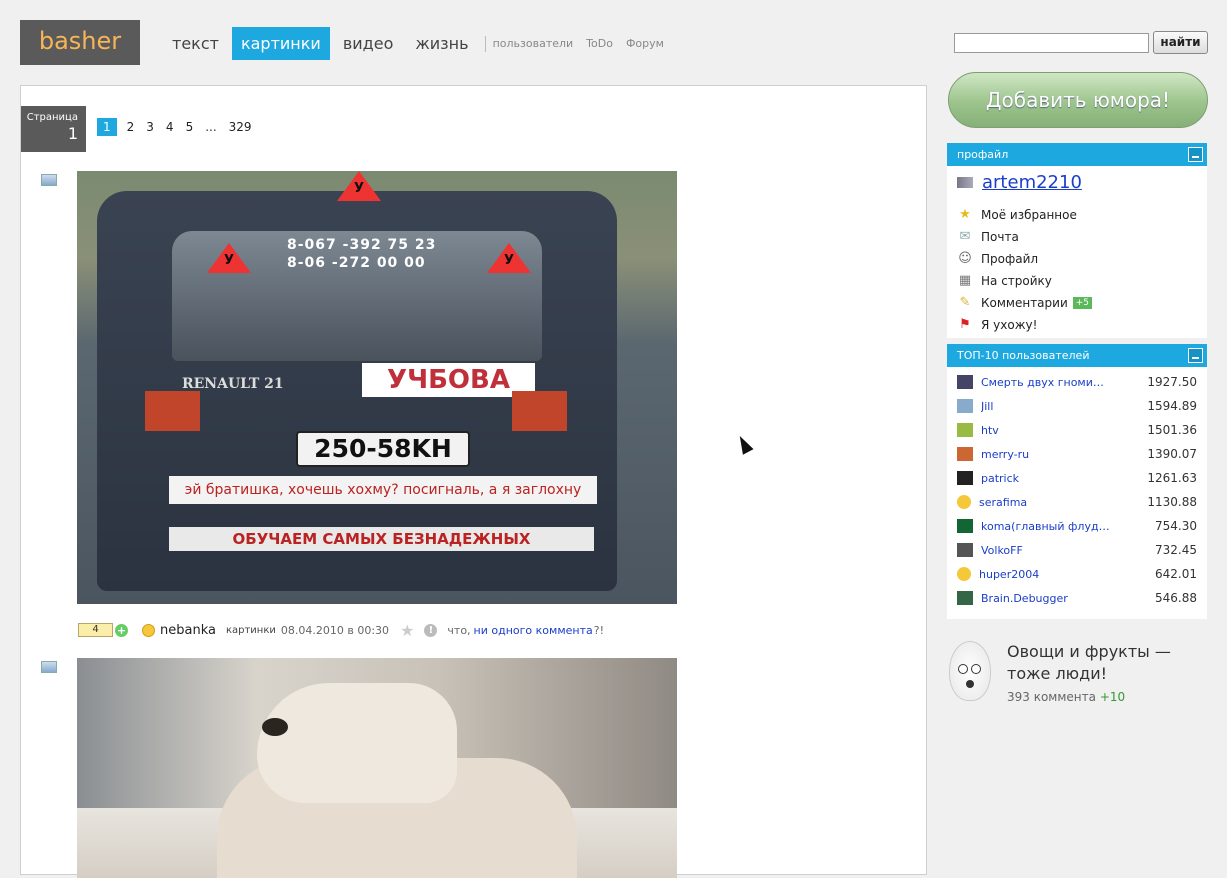  Describe the element at coordinates (407, 630) in the screenshot. I see `favorite-star-icon: ★` at that location.